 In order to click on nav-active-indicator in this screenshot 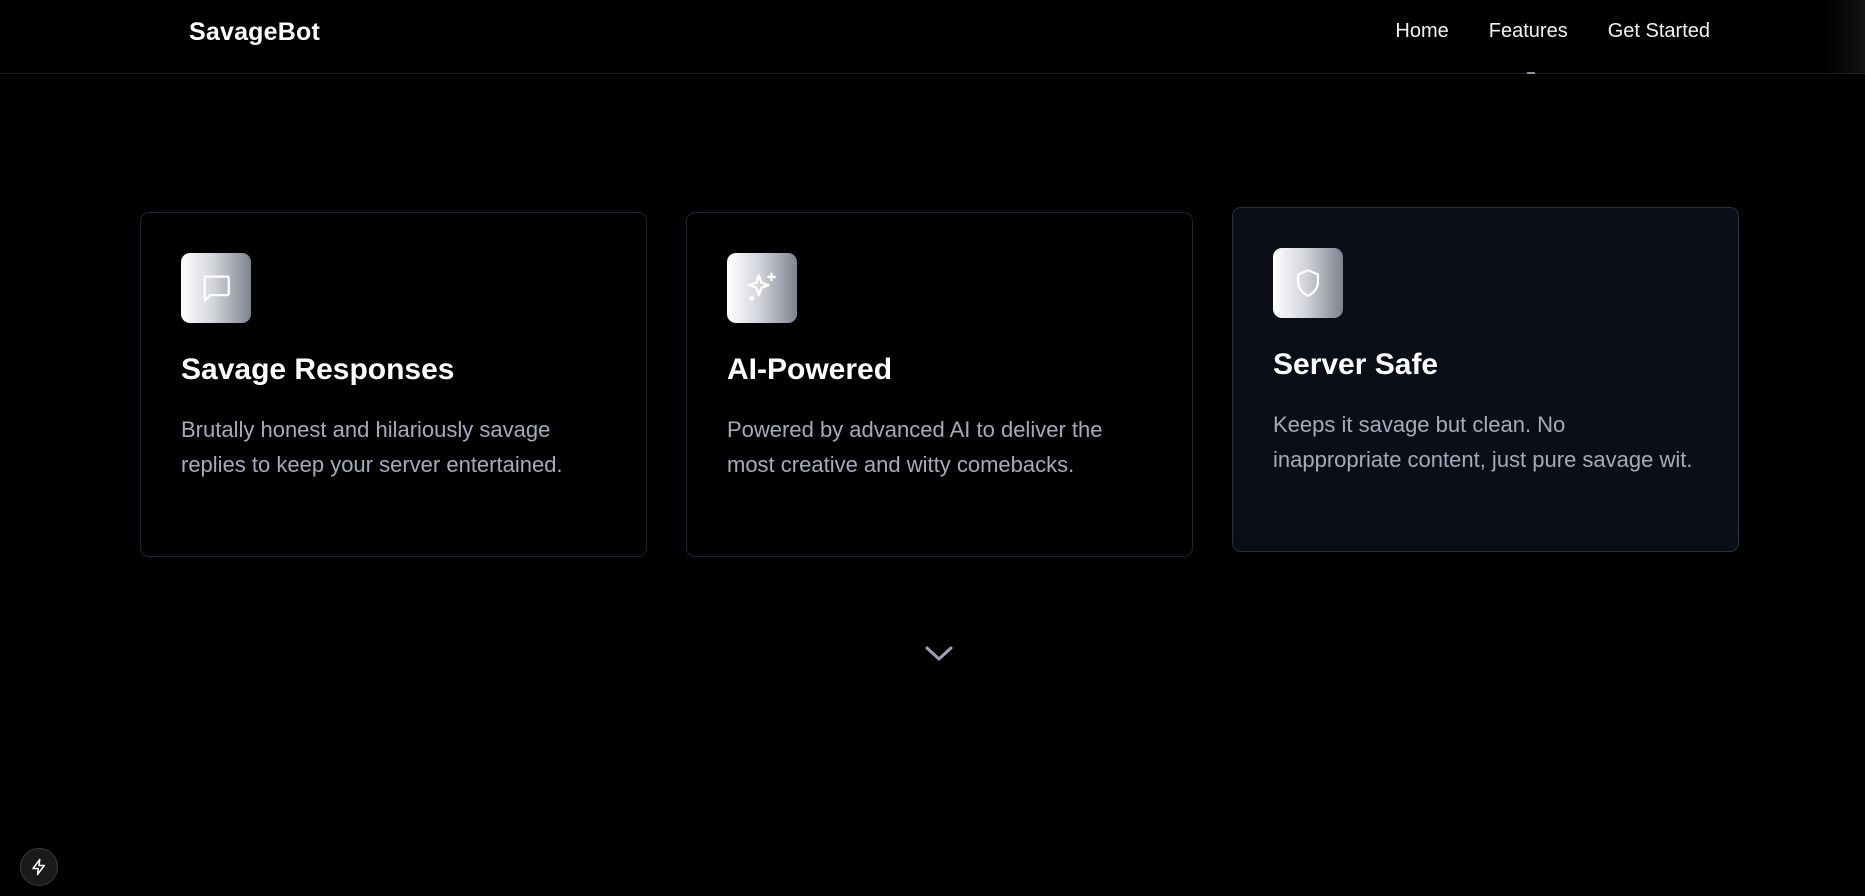, I will do `click(1531, 73)`.